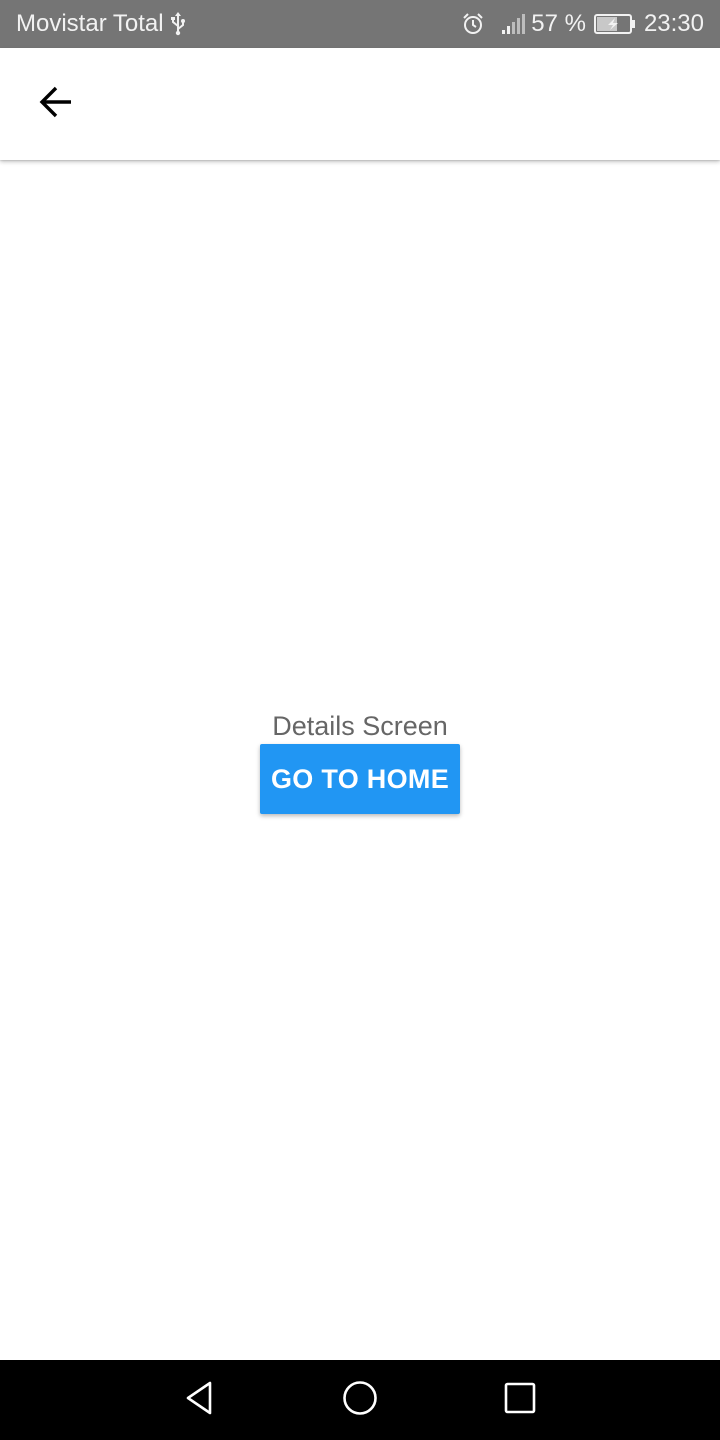 The width and height of the screenshot is (720, 1440). What do you see at coordinates (673, 23) in the screenshot?
I see `clock-time: 23:30` at bounding box center [673, 23].